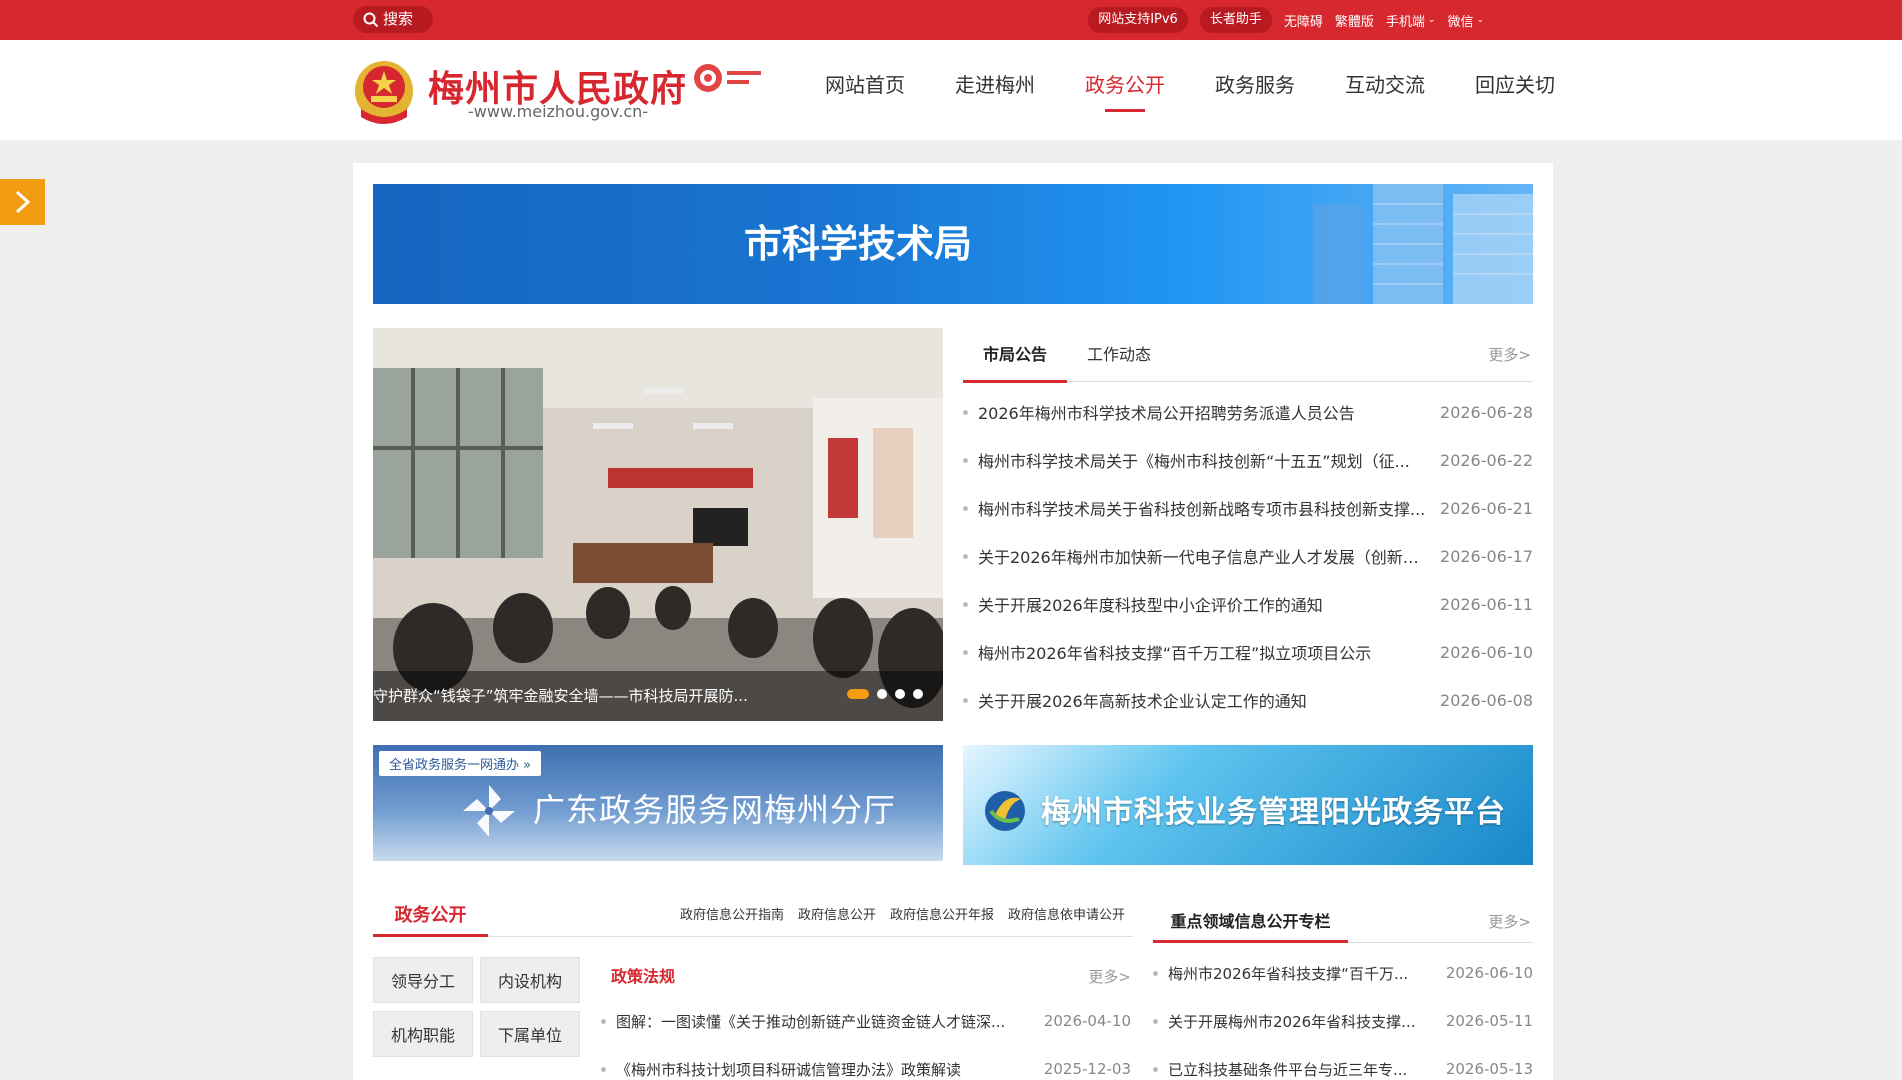 The height and width of the screenshot is (1080, 1902). What do you see at coordinates (423, 1034) in the screenshot?
I see `functions-button: 机构职能` at bounding box center [423, 1034].